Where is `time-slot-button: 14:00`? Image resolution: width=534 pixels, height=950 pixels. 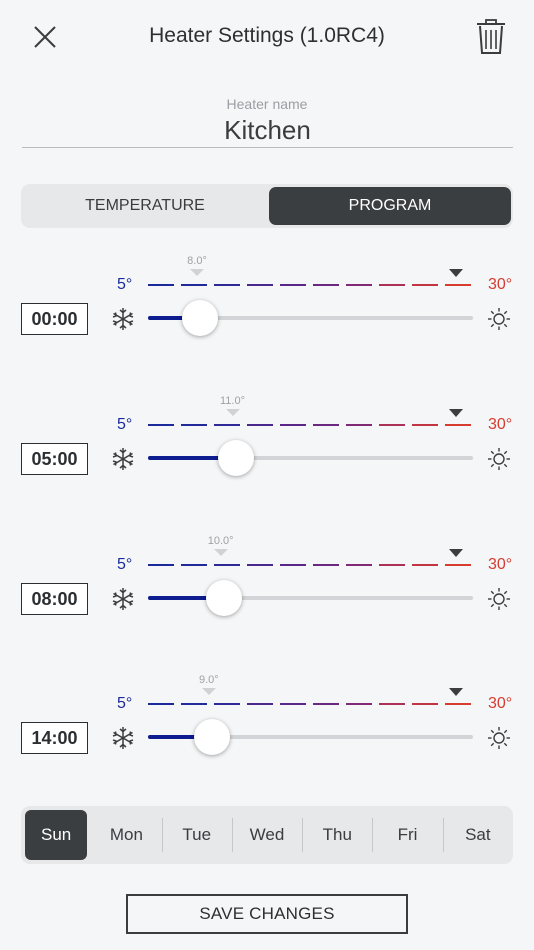
time-slot-button: 14:00 is located at coordinates (54, 738).